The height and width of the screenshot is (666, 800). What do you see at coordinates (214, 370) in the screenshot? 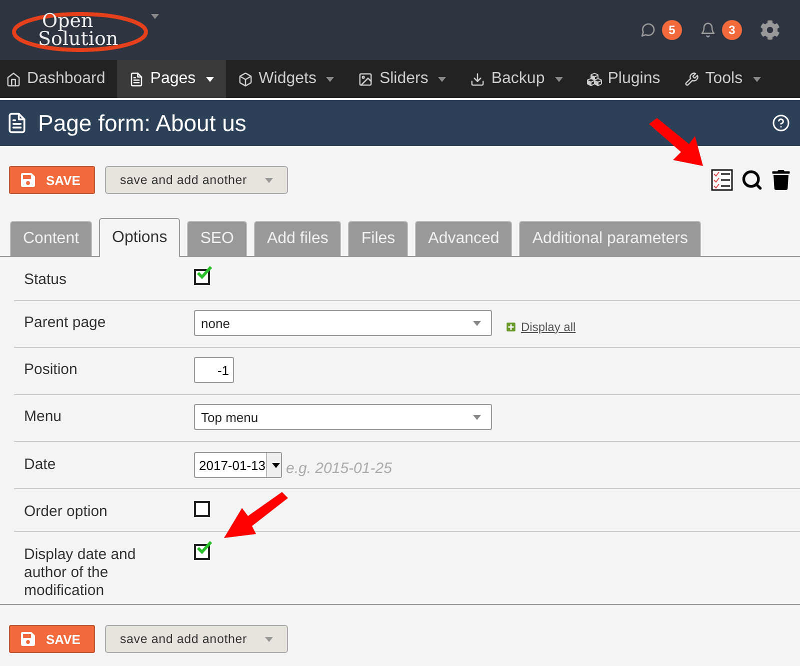
I see `number-field: -1` at bounding box center [214, 370].